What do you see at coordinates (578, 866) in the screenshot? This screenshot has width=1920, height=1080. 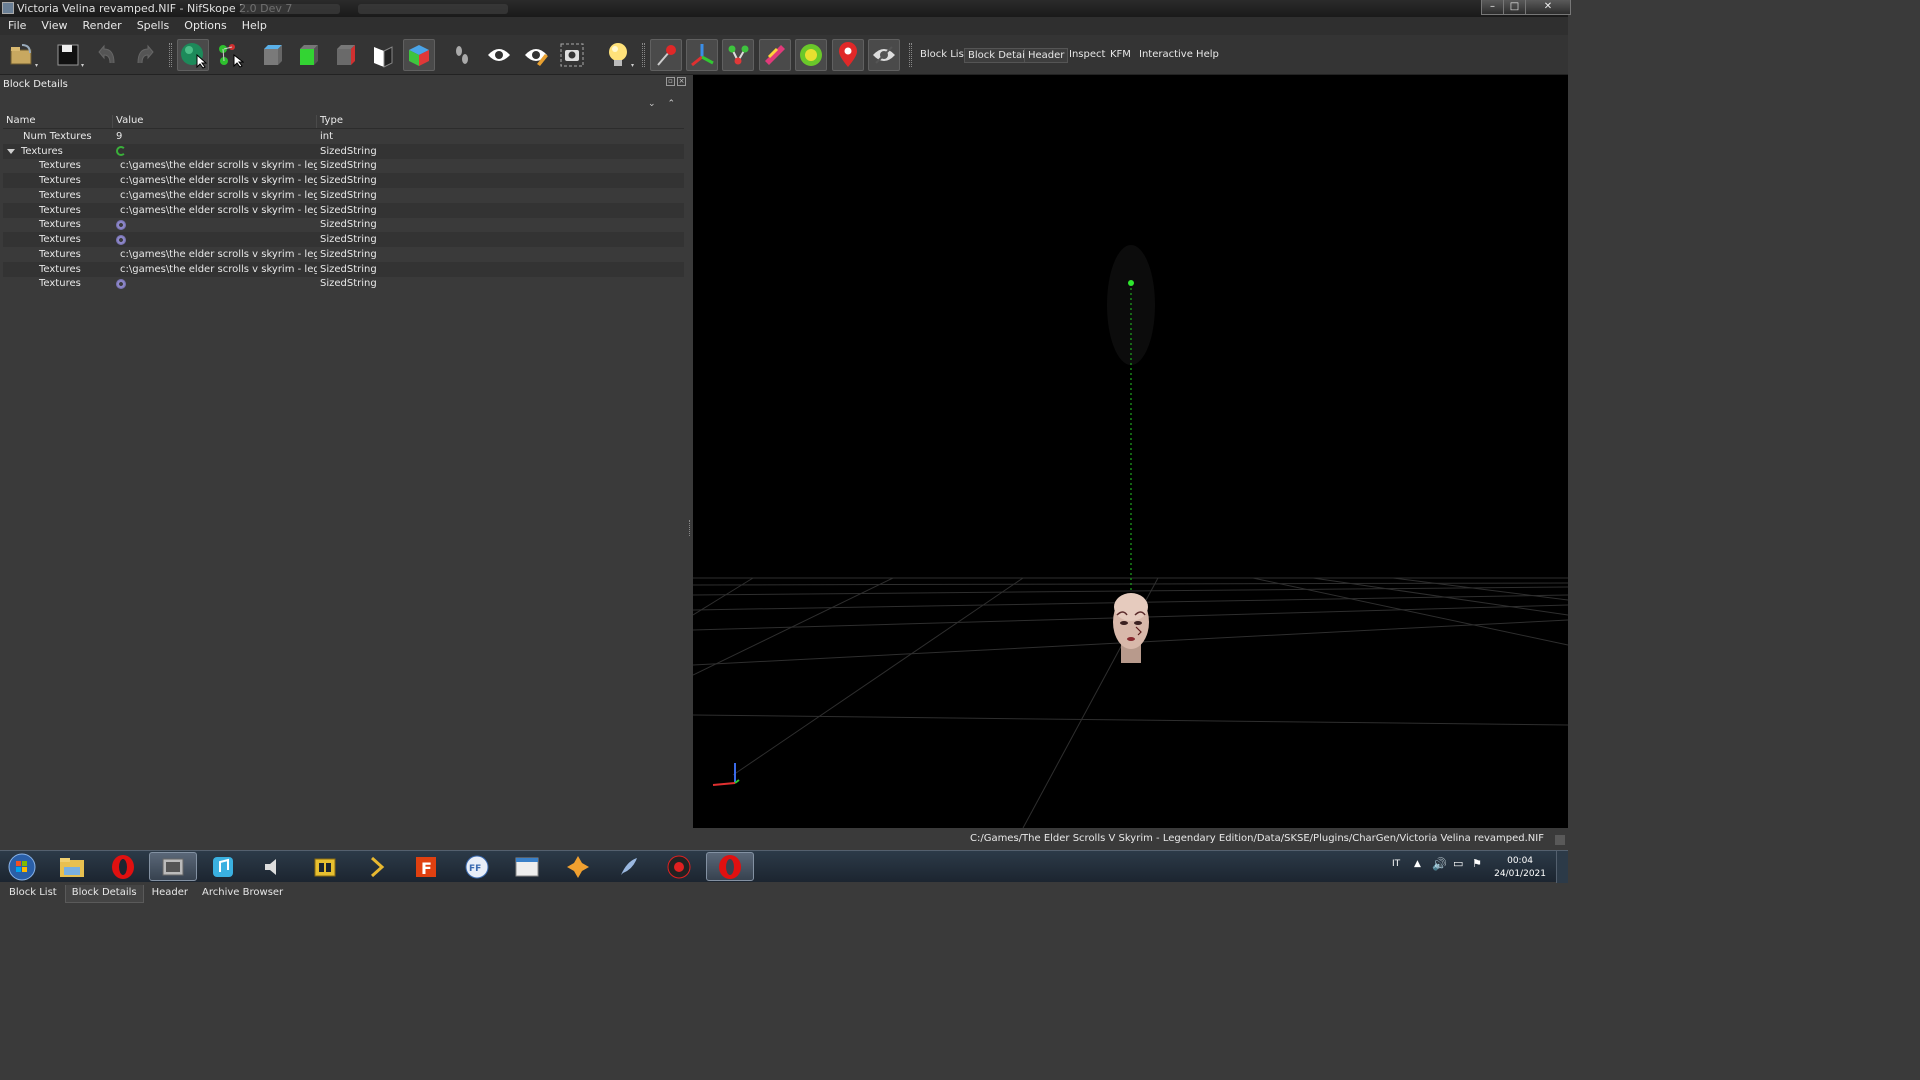 I see `puzzle-app-icon` at bounding box center [578, 866].